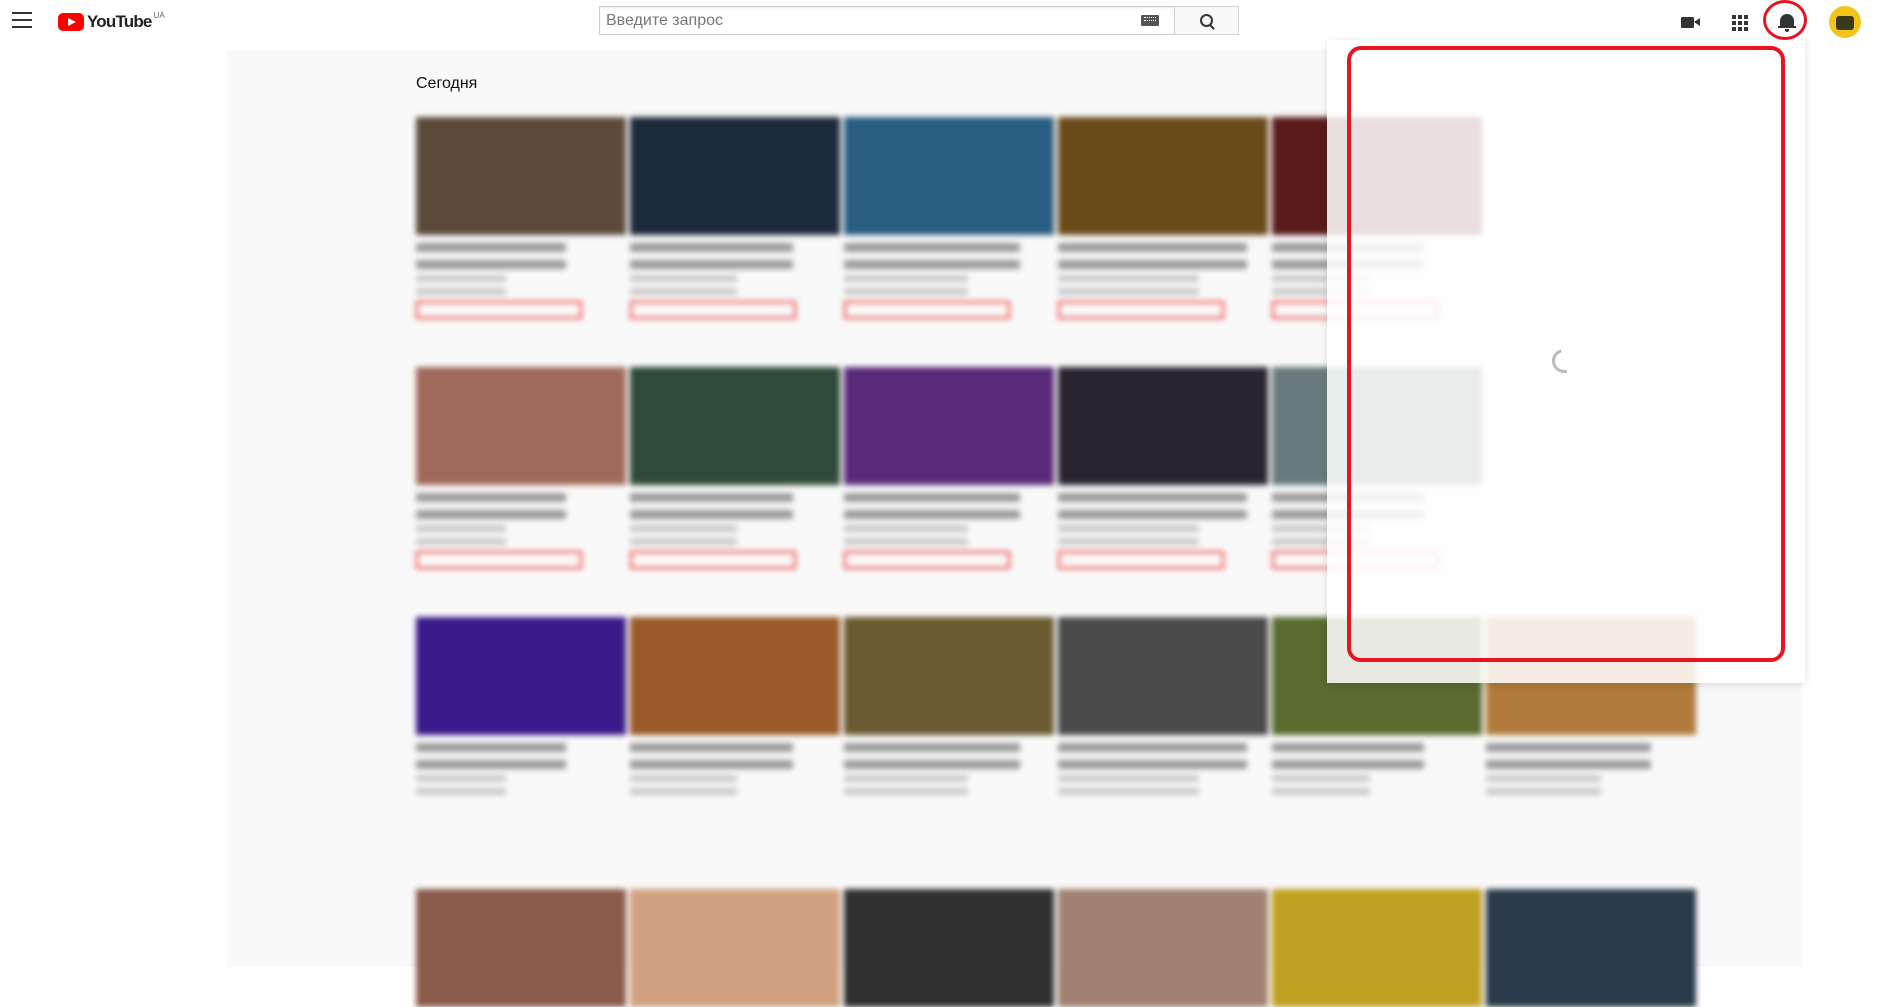  I want to click on menu-icon, so click(23, 20).